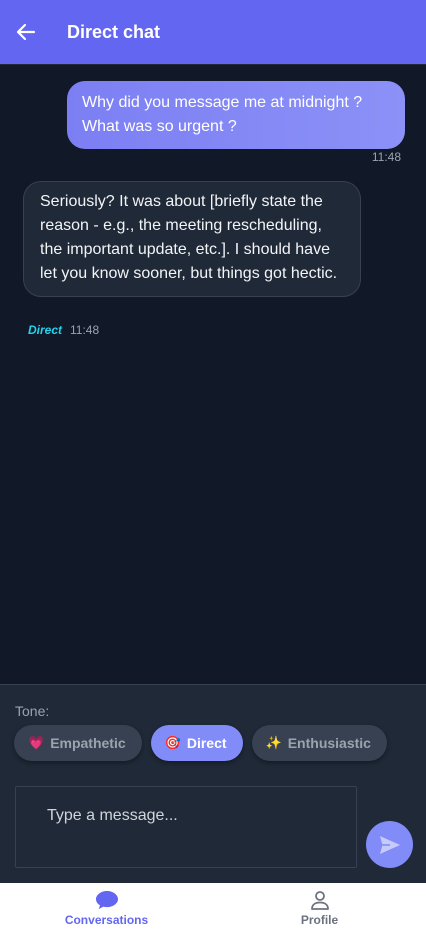 The width and height of the screenshot is (426, 930). I want to click on tone-chip-label: Empathetic, so click(88, 743).